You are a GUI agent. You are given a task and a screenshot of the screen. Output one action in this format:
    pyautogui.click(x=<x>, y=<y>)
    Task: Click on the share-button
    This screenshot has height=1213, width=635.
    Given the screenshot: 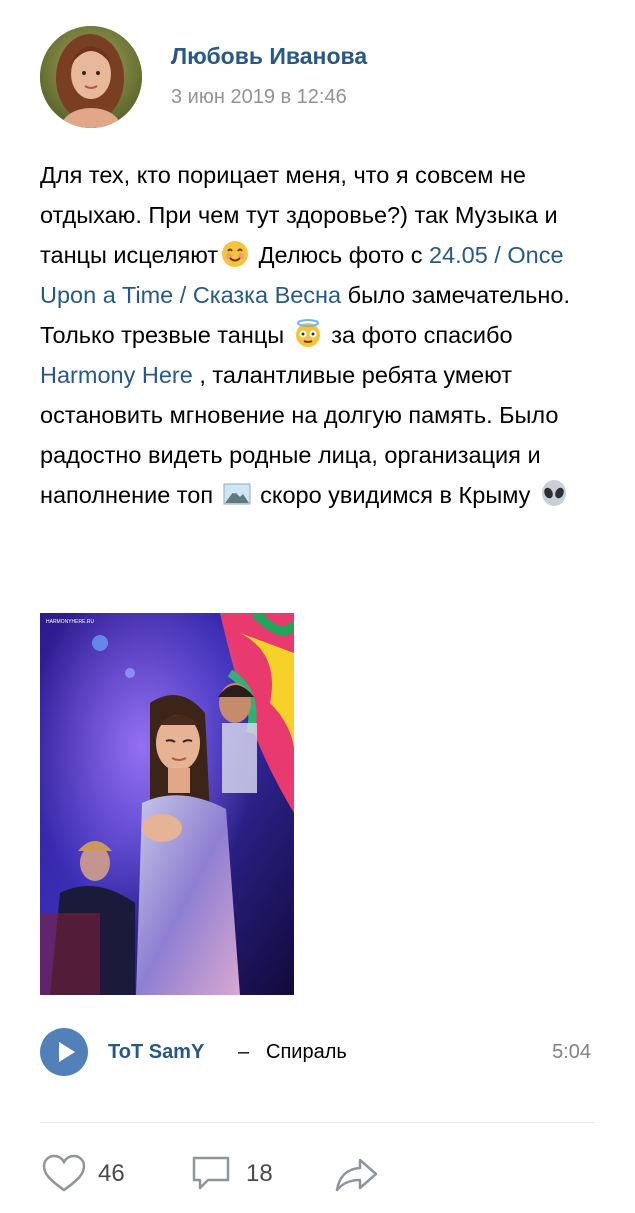 What is the action you would take?
    pyautogui.click(x=356, y=1174)
    